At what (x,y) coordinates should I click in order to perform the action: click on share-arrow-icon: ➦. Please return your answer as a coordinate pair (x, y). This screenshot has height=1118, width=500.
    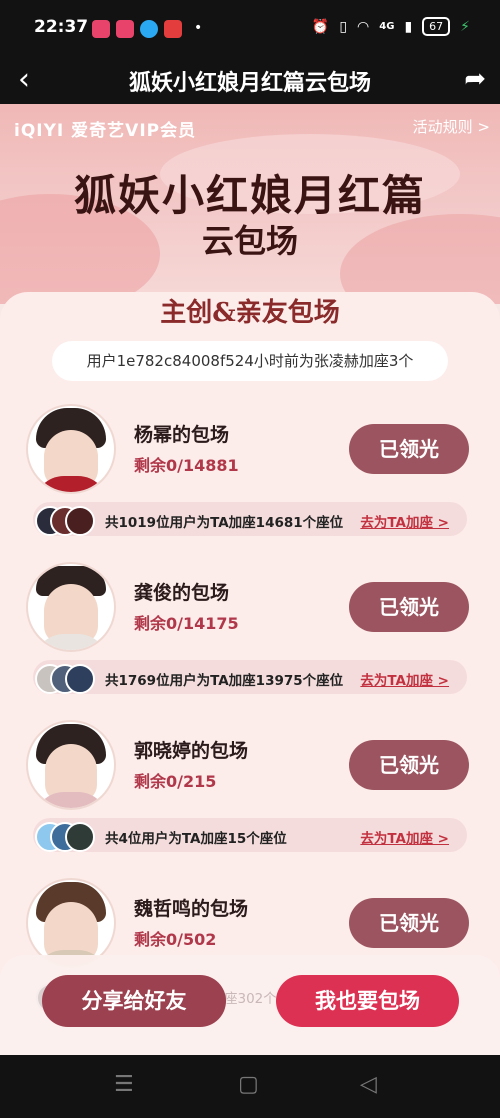
    Looking at the image, I should click on (475, 79).